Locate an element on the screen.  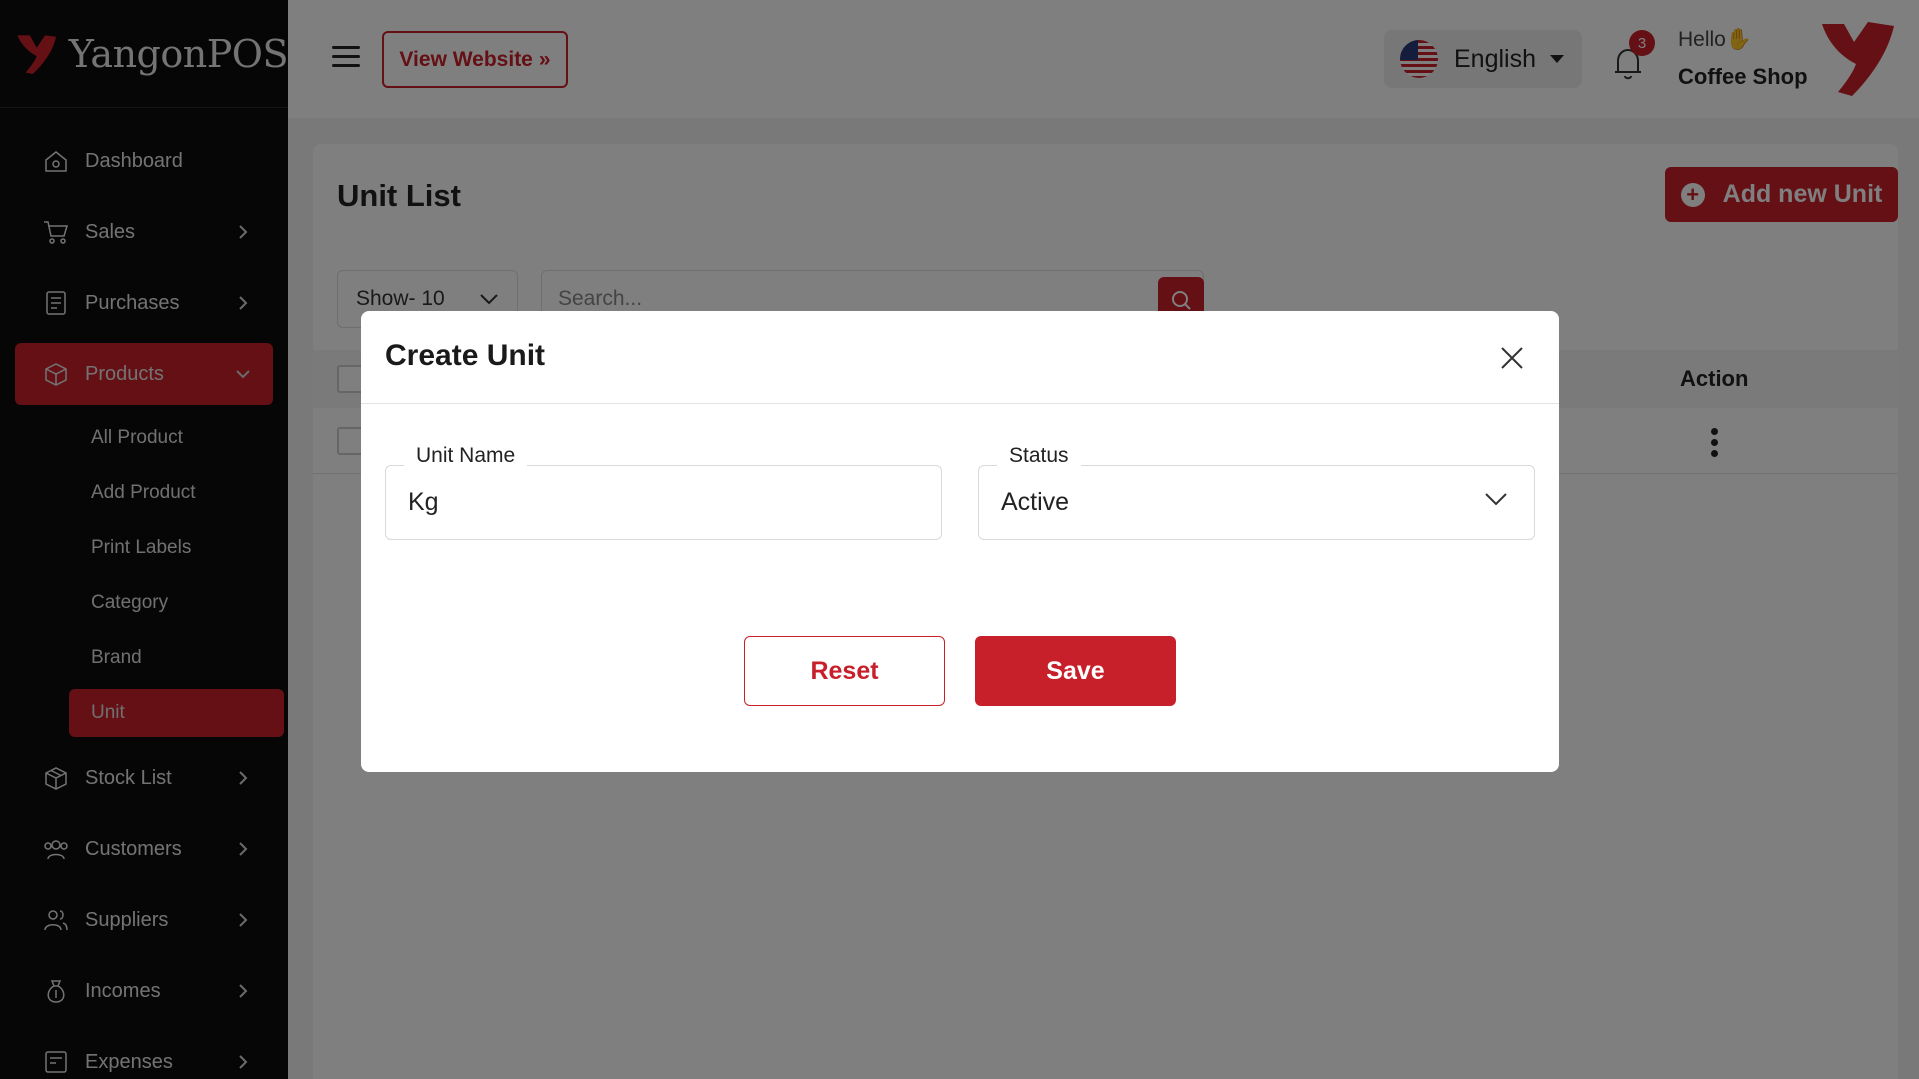
dialog-header: Create Unit is located at coordinates (960, 357).